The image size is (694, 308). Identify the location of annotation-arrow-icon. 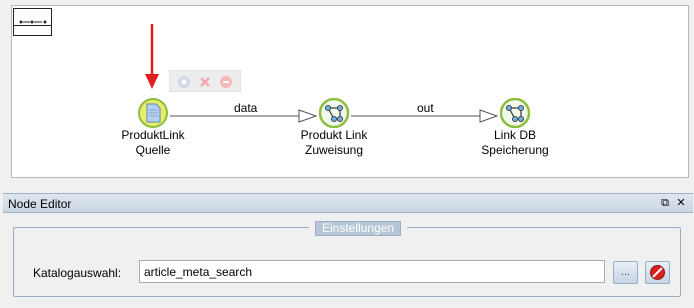
(152, 56).